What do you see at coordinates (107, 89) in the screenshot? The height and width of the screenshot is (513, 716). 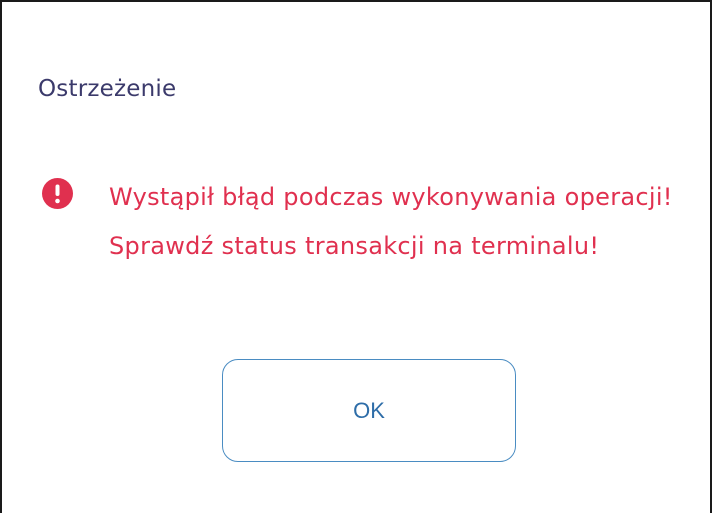 I see `dialog-title: Ostrzeżenie` at bounding box center [107, 89].